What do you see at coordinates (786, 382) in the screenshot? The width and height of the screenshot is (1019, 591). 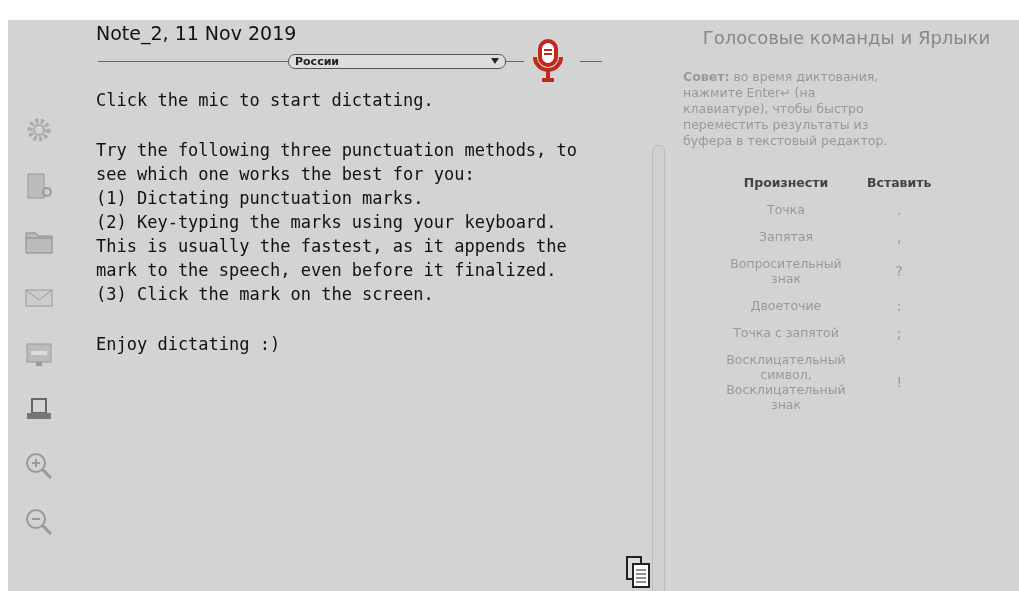 I see `command-phrase: Восклицательный символ, Восклицательный знак` at bounding box center [786, 382].